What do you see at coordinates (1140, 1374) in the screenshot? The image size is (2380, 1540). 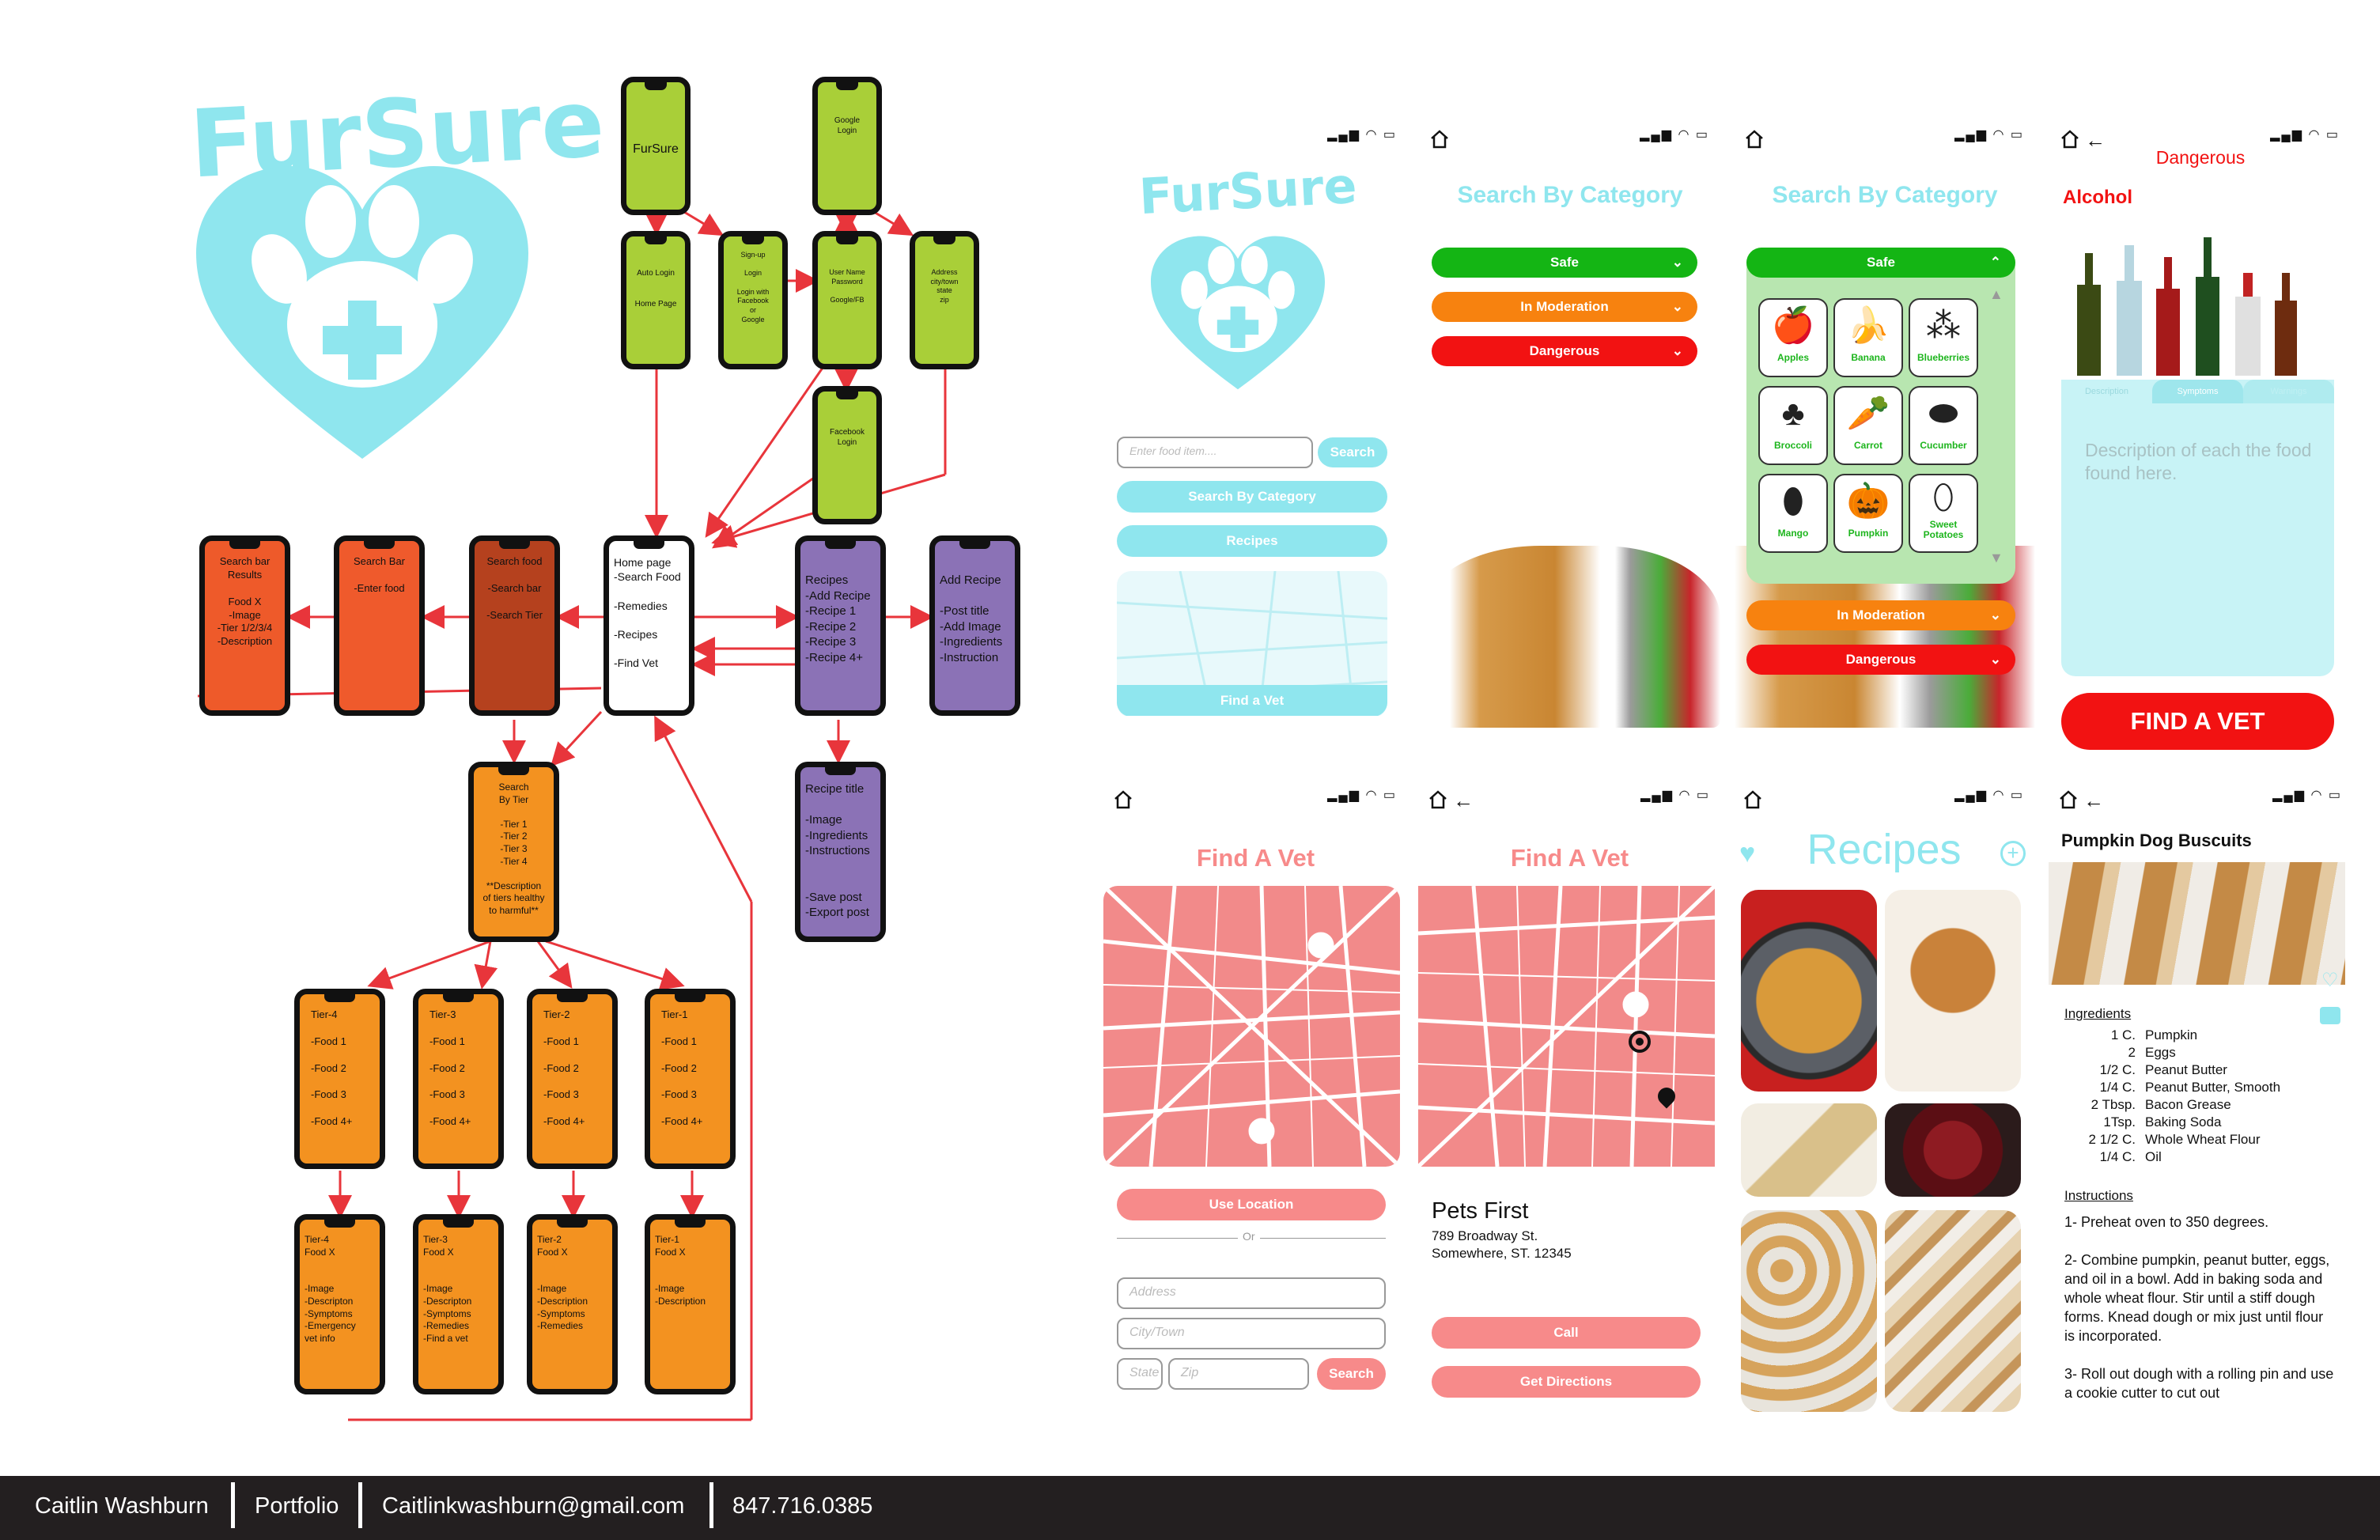 I see `state-input: State` at bounding box center [1140, 1374].